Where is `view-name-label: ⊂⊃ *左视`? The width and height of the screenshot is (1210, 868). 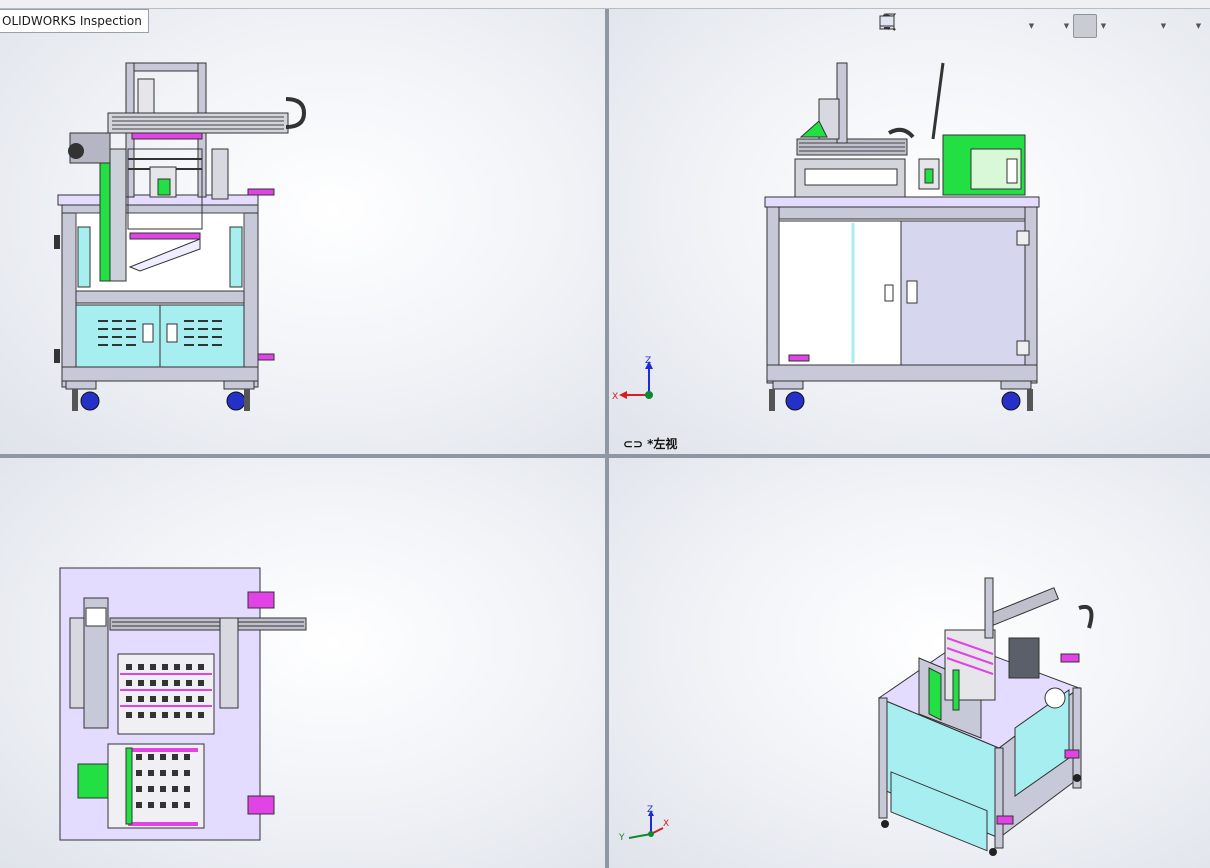
view-name-label: ⊂⊃ *左视 is located at coordinates (650, 443).